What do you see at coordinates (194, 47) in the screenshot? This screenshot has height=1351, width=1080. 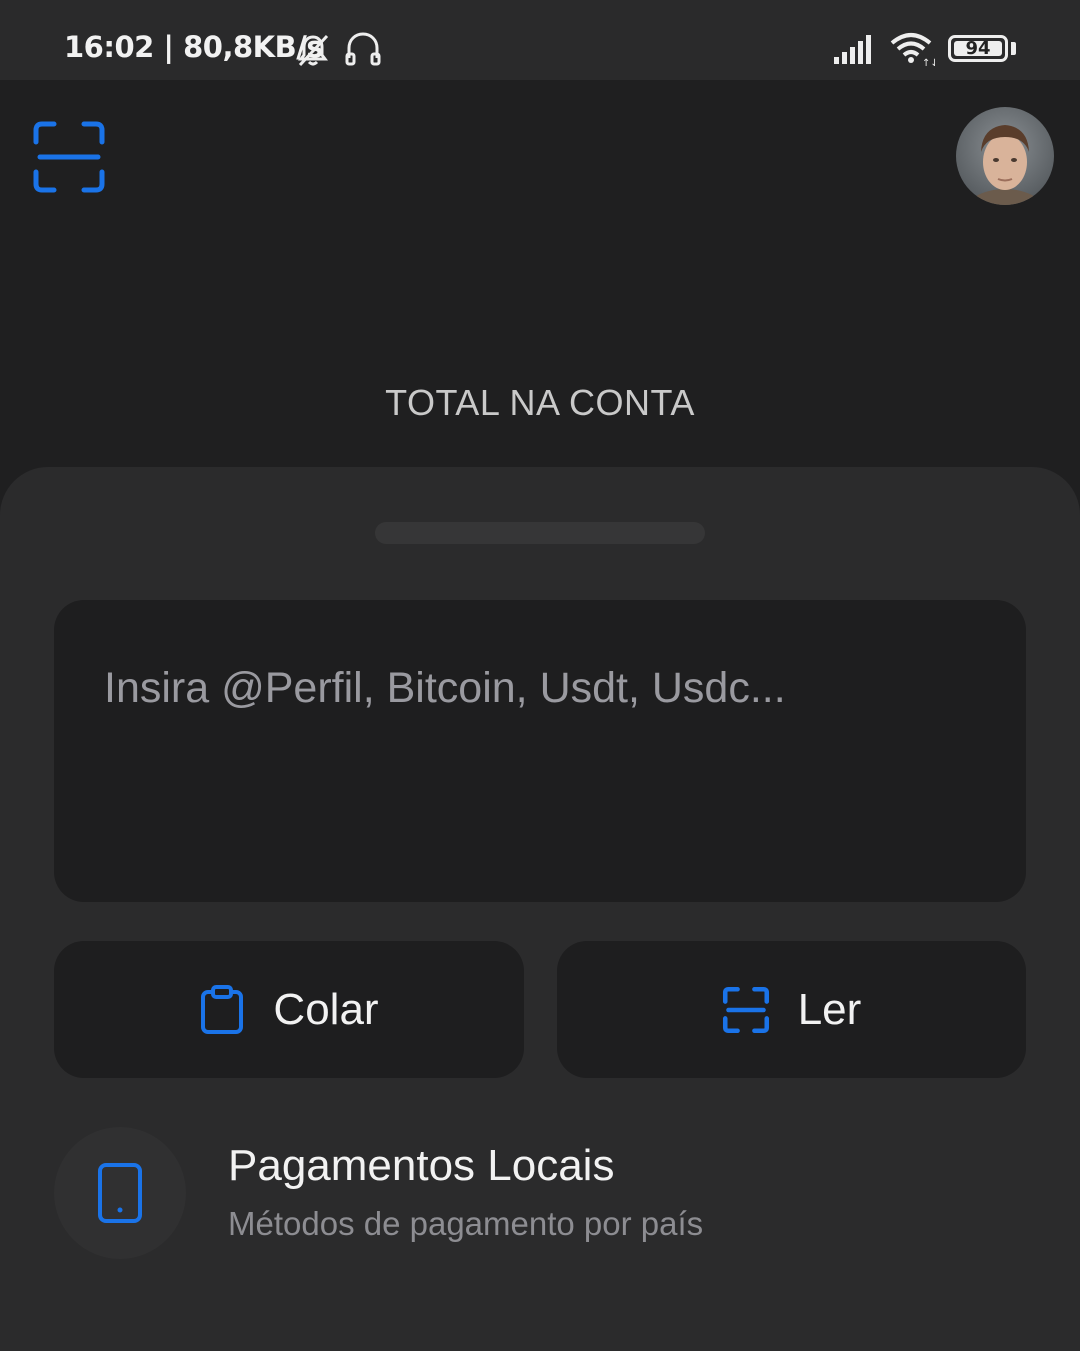 I see `status-time-speed: 16:02 | 80,8KB/s` at bounding box center [194, 47].